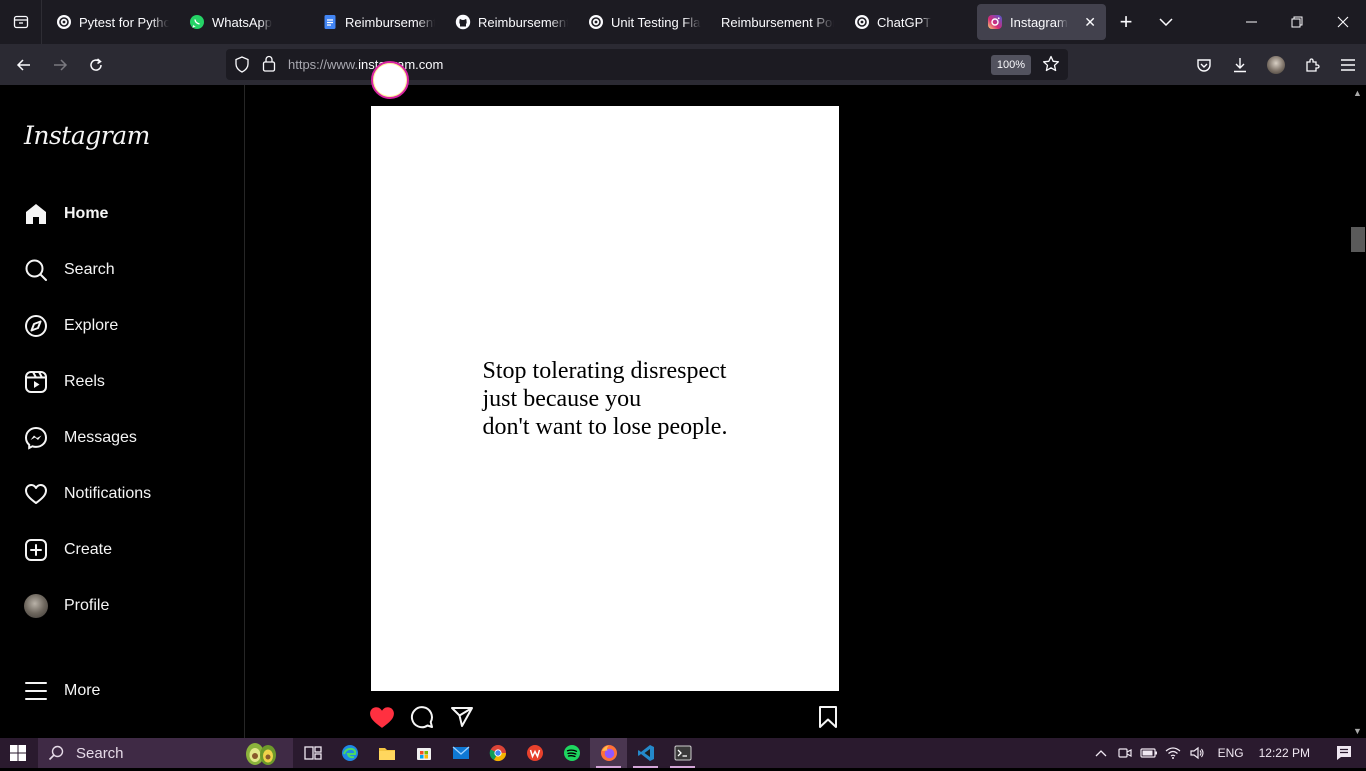  I want to click on close-window-button, so click(1343, 22).